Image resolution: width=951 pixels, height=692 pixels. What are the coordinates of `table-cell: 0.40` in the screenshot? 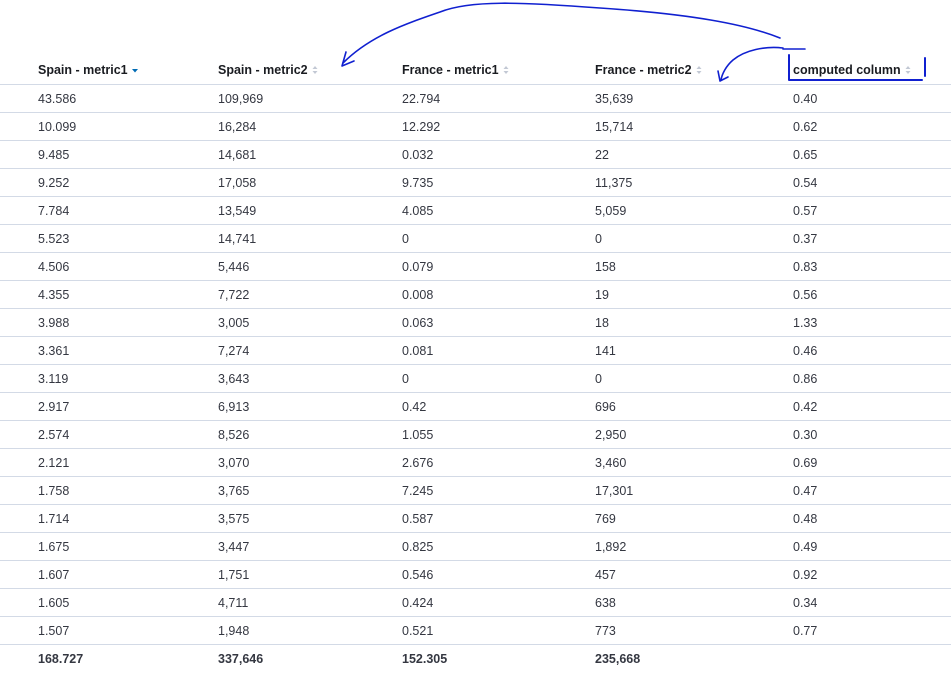 It's located at (872, 98).